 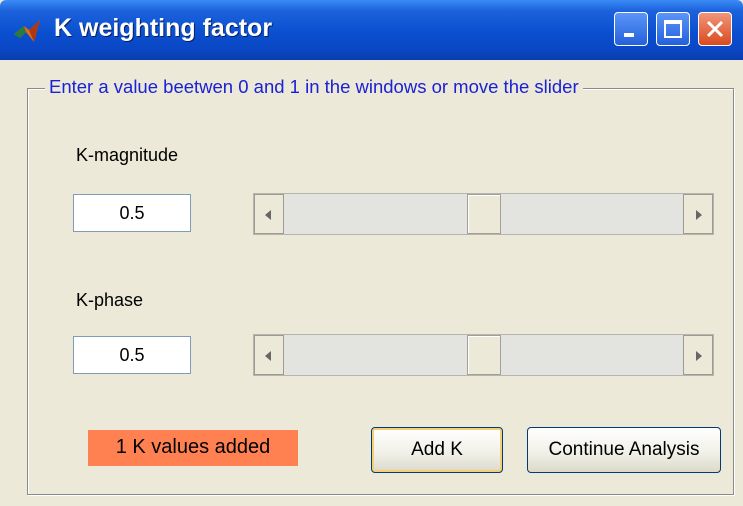 I want to click on maximize-icon, so click(x=673, y=29).